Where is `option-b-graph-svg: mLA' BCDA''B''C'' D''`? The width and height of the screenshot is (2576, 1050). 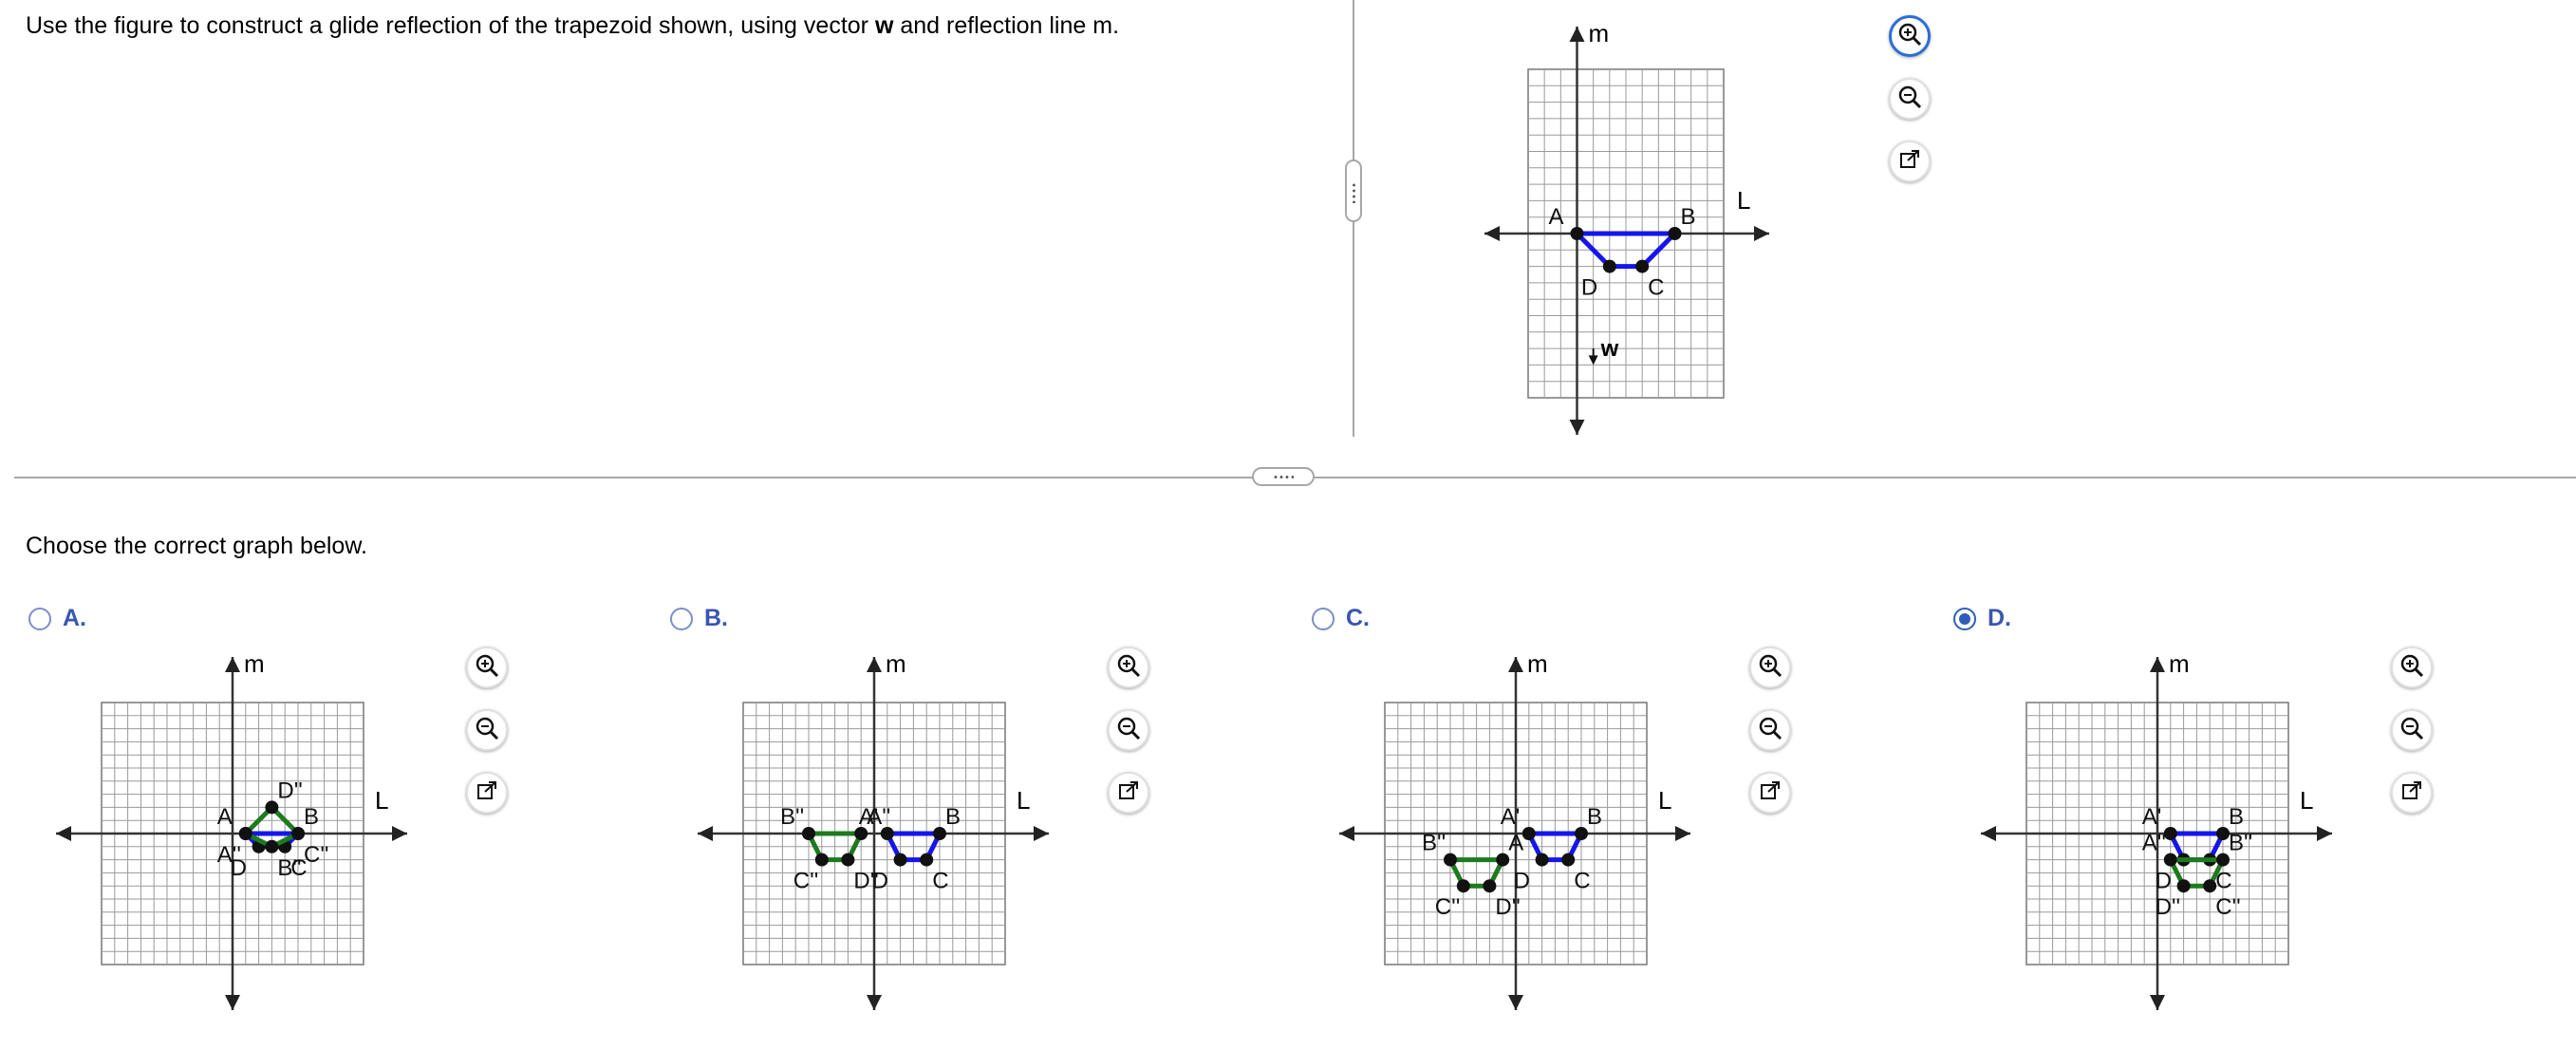 option-b-graph-svg: mLA' BCDA''B''C'' D'' is located at coordinates (873, 829).